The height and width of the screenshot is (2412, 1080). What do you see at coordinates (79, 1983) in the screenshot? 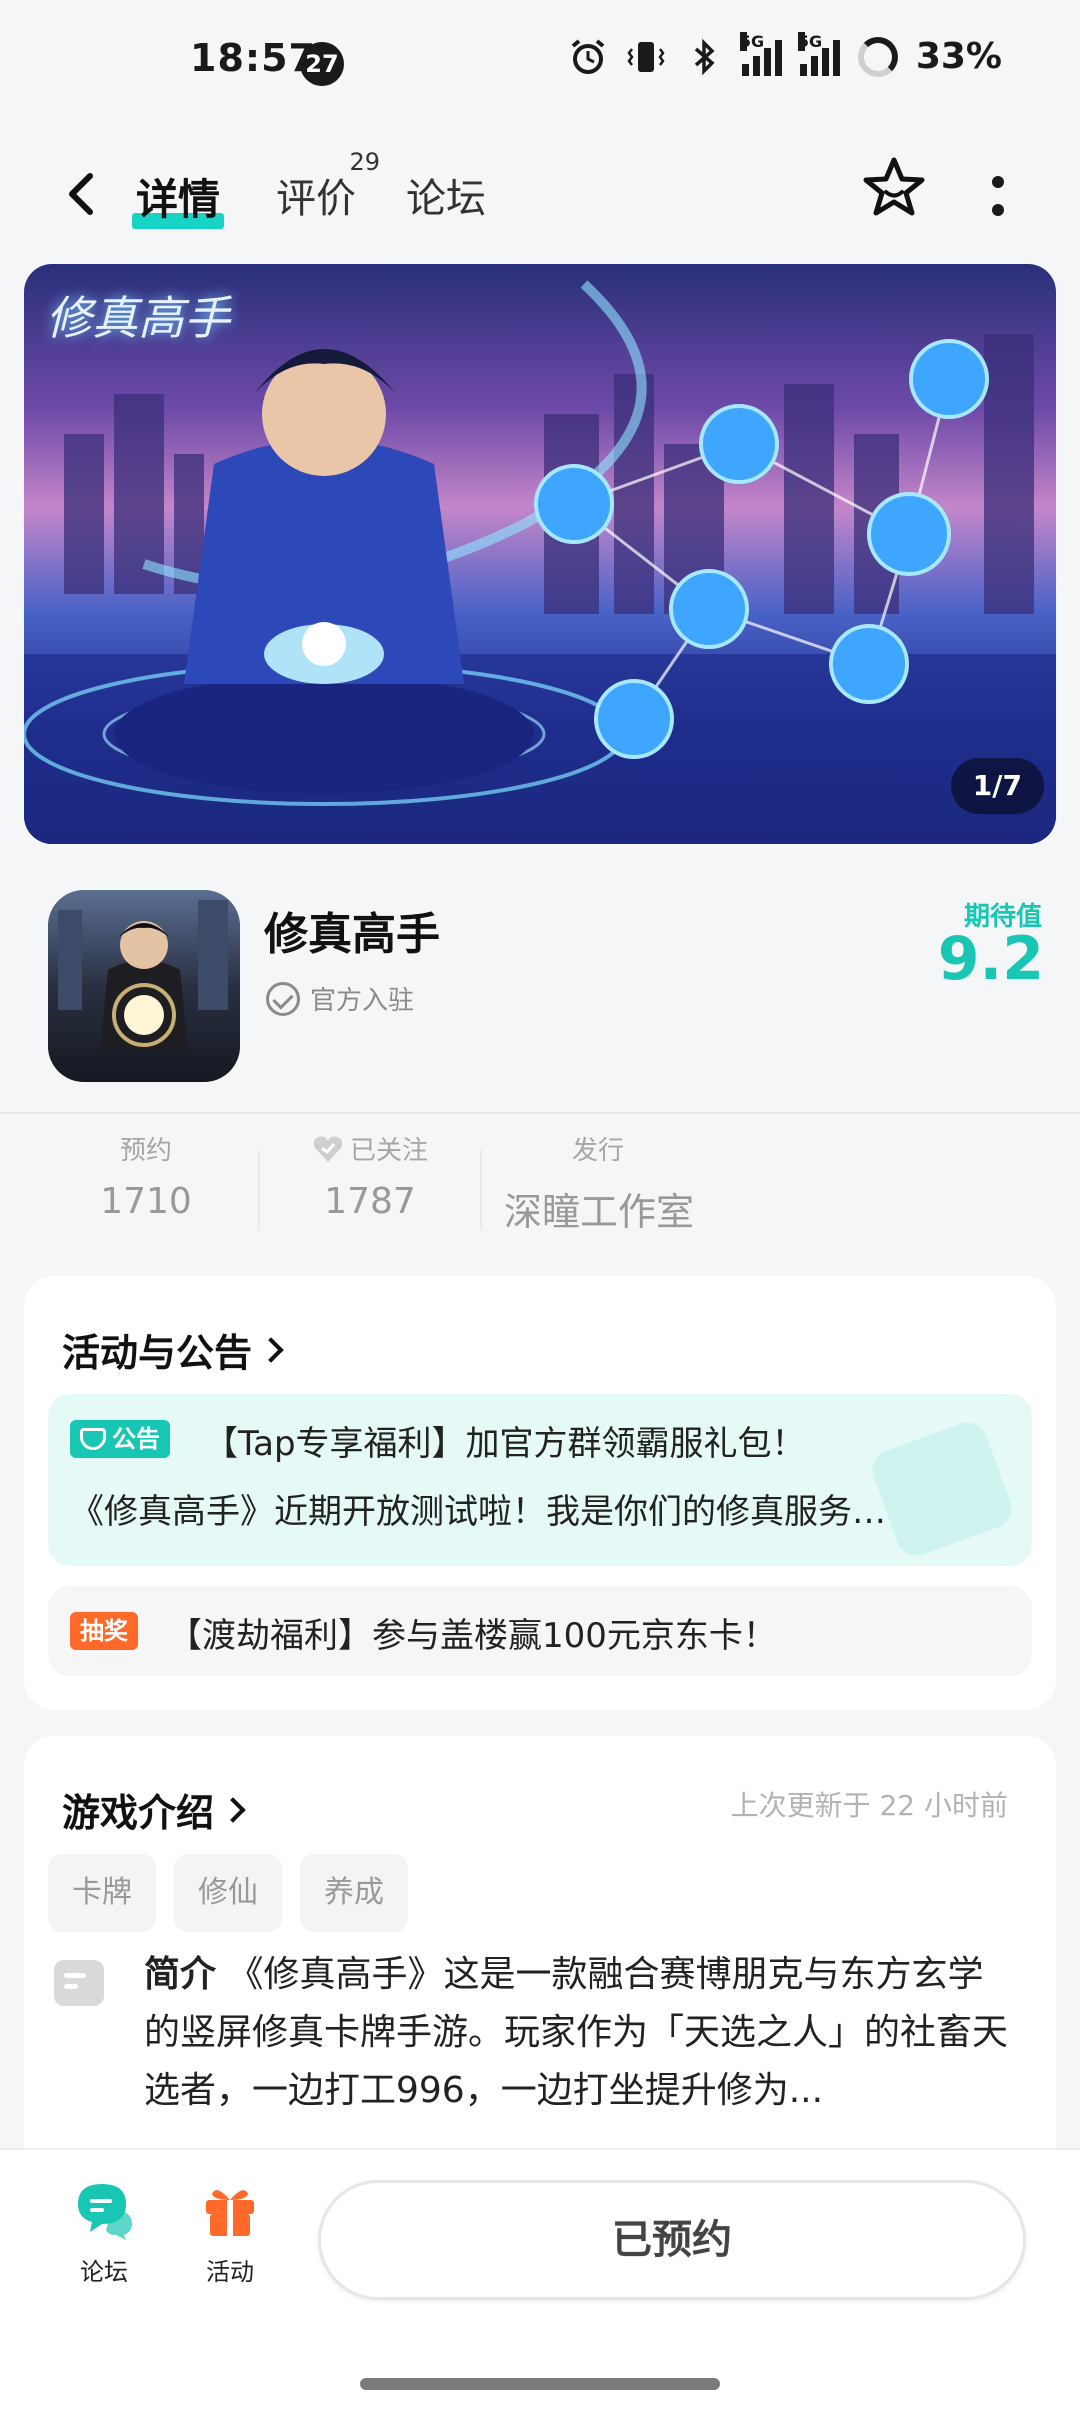
I see `summary-doc-icon` at bounding box center [79, 1983].